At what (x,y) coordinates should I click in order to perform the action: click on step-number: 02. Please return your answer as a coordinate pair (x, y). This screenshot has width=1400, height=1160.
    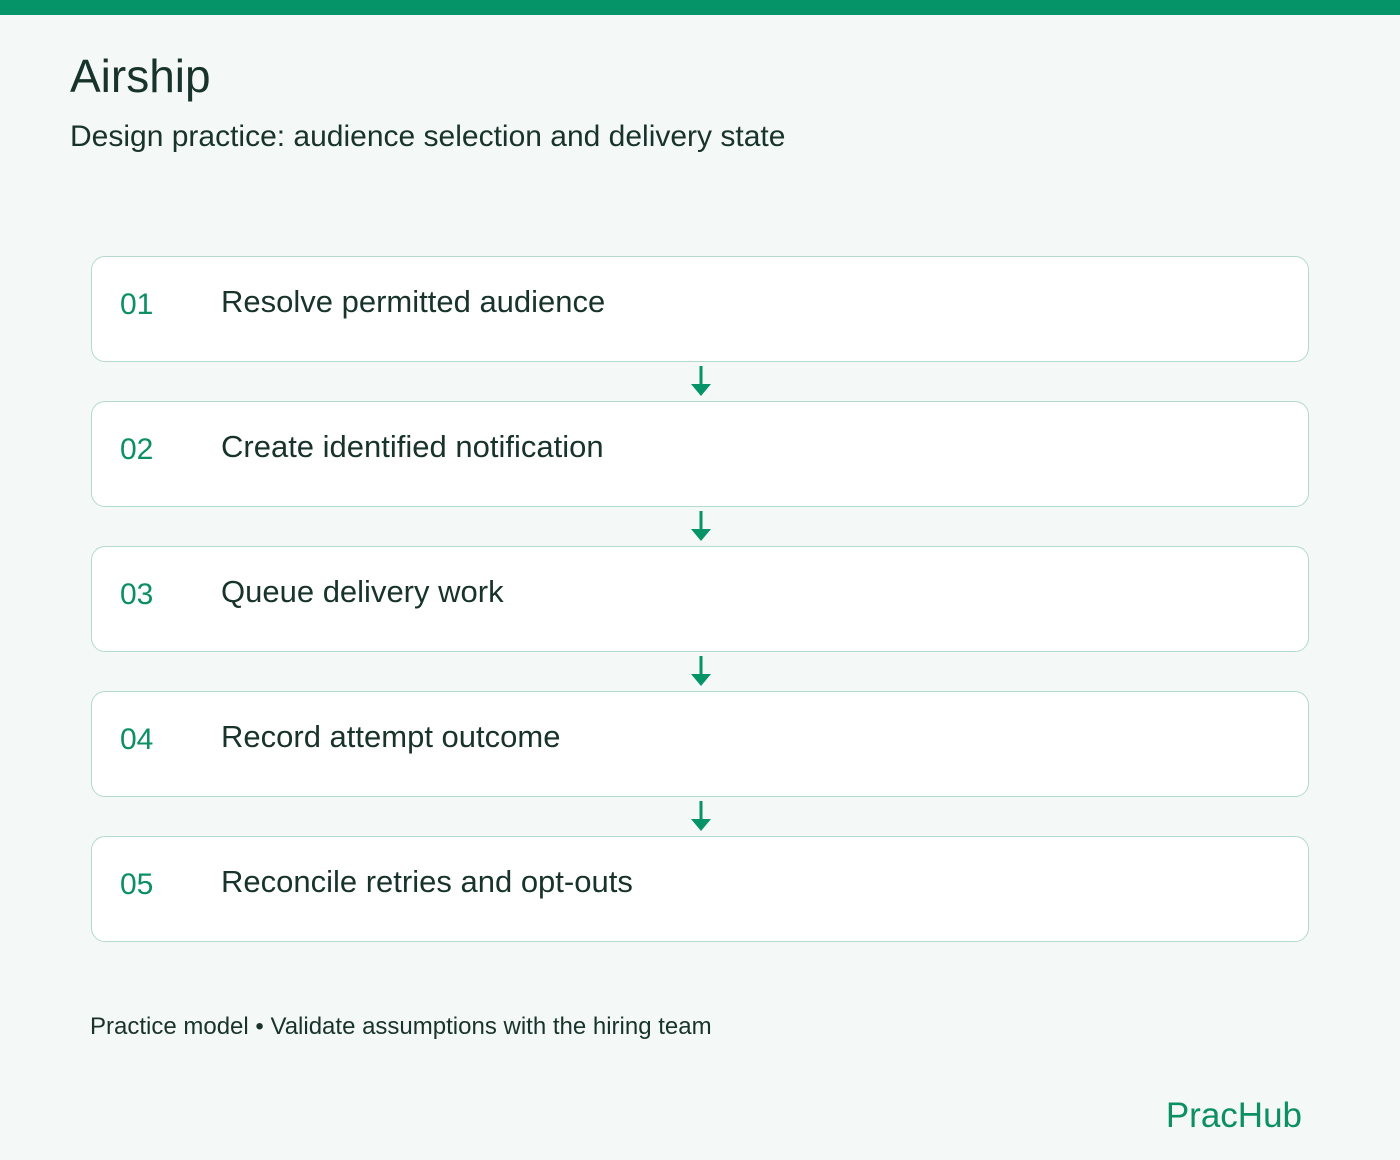
    Looking at the image, I should click on (137, 449).